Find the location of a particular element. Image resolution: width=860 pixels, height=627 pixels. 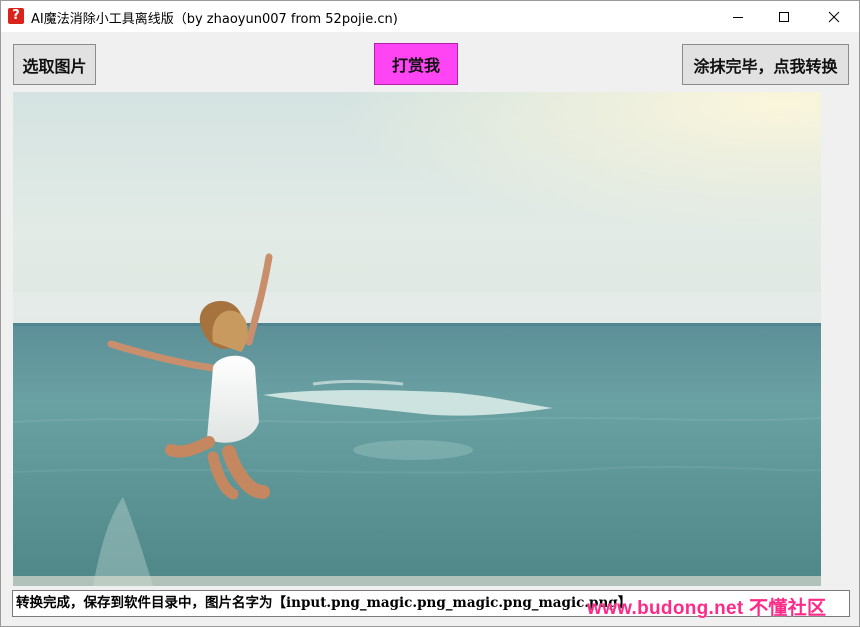

minimize-button is located at coordinates (738, 16).